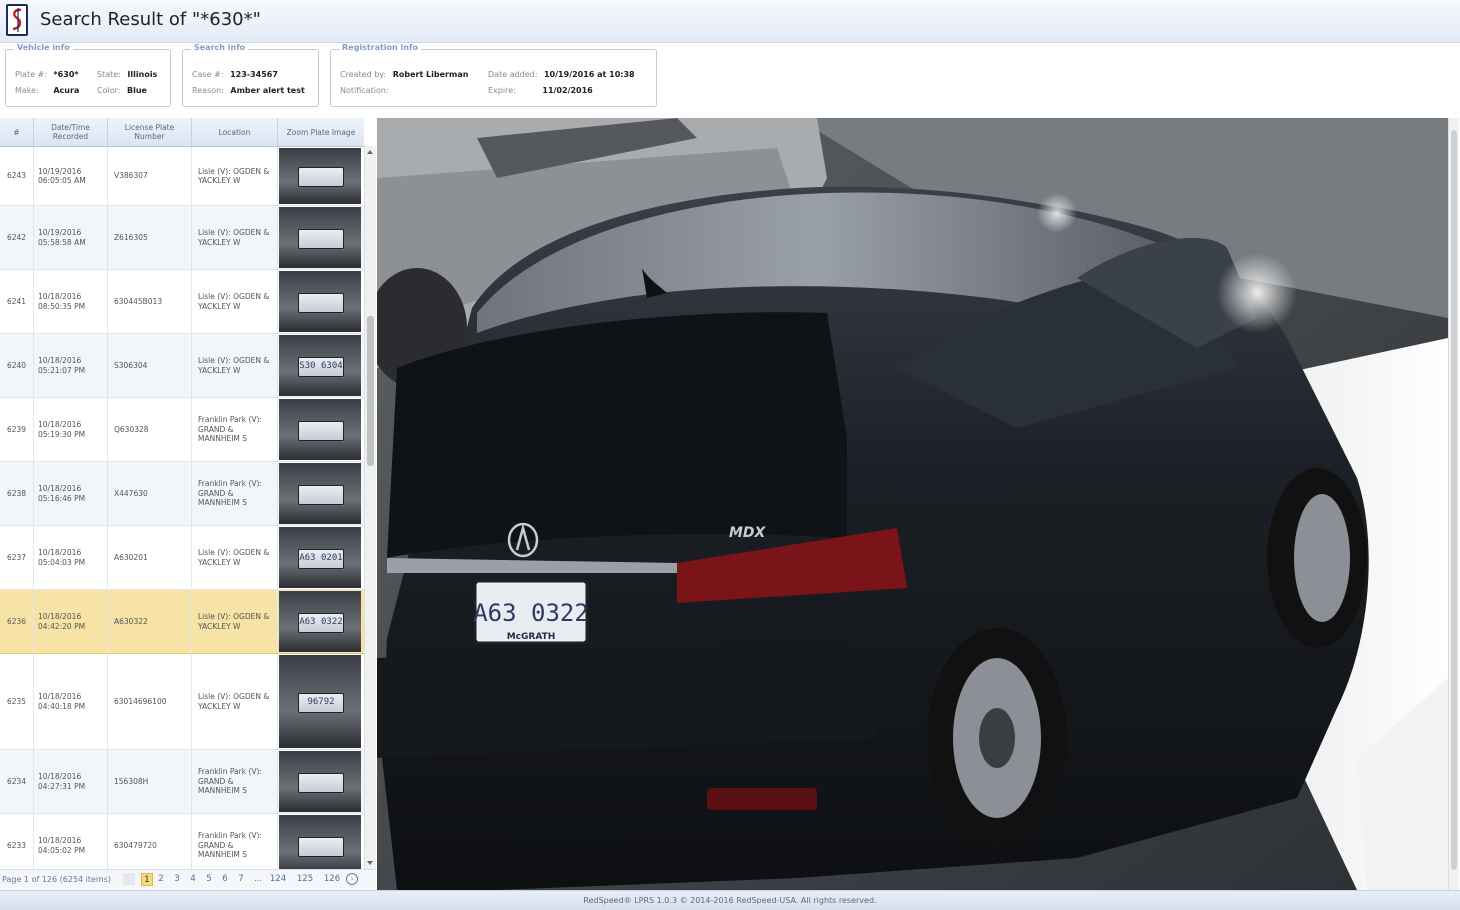  What do you see at coordinates (62, 370) in the screenshot?
I see `row-time: 05:21:07 PM` at bounding box center [62, 370].